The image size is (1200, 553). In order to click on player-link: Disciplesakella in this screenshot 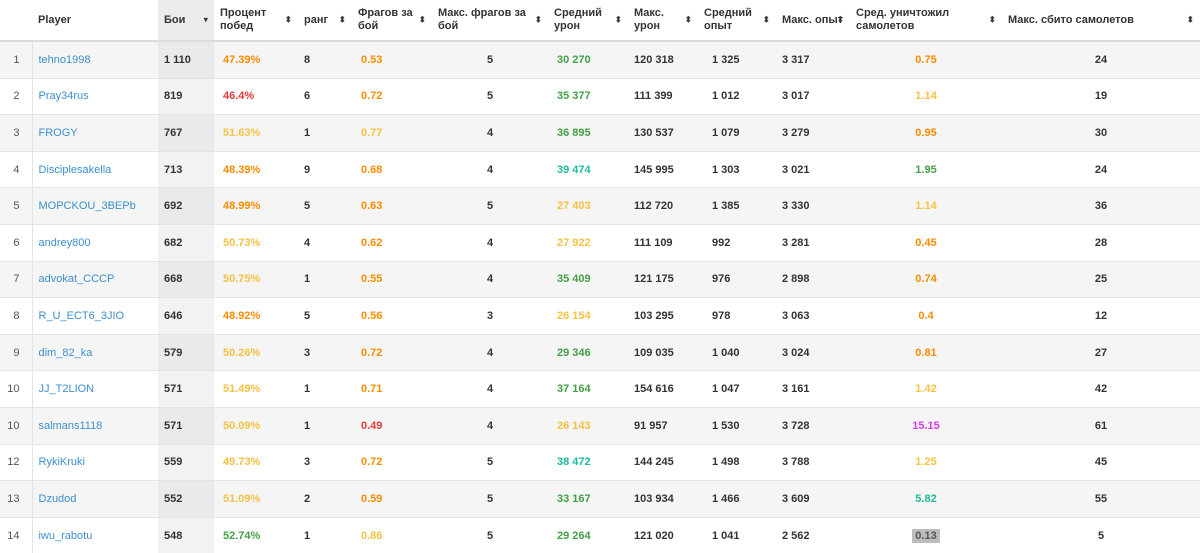, I will do `click(75, 170)`.